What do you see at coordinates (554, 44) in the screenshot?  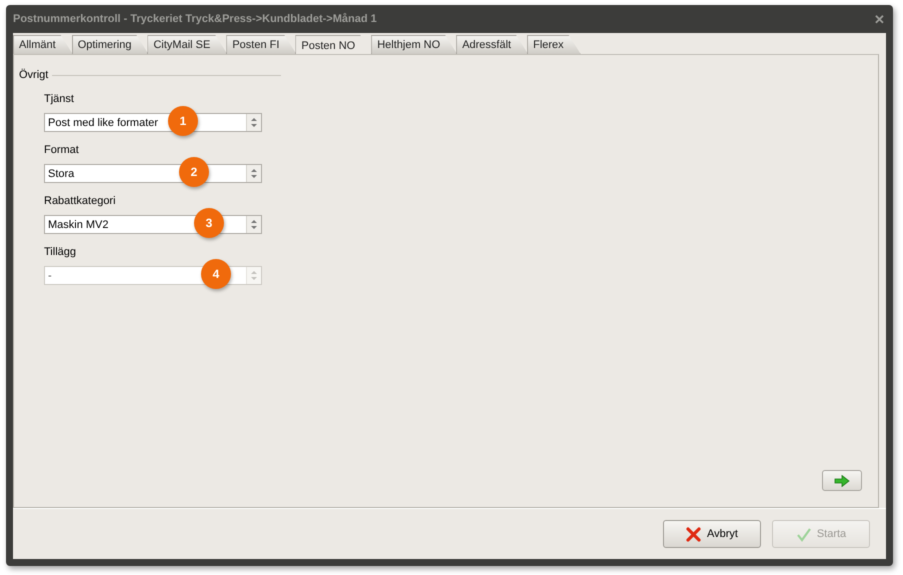 I see `tab: Flerex` at bounding box center [554, 44].